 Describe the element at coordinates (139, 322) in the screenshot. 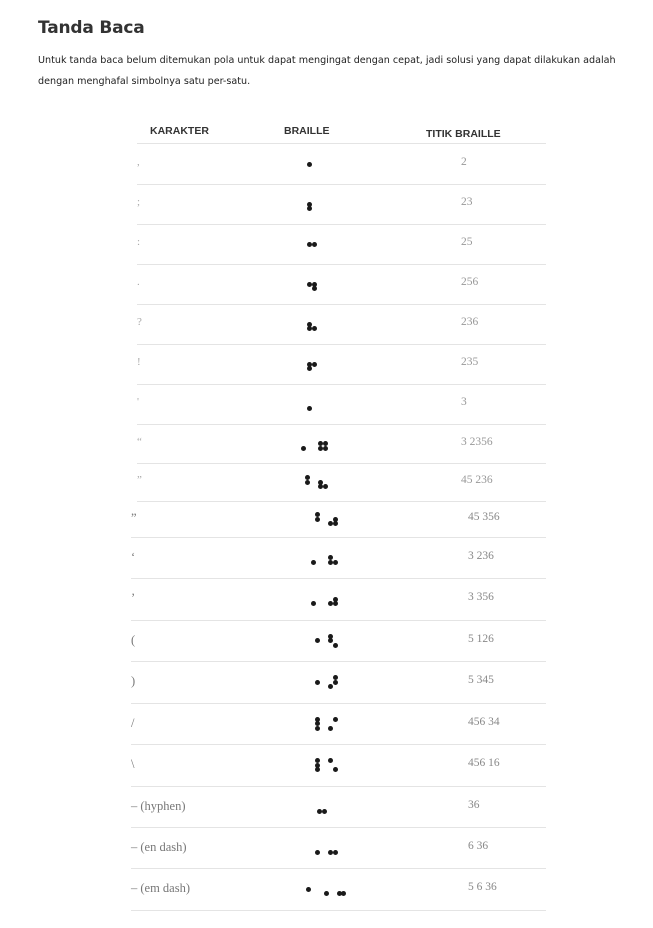

I see `table-cell-character: ?` at that location.